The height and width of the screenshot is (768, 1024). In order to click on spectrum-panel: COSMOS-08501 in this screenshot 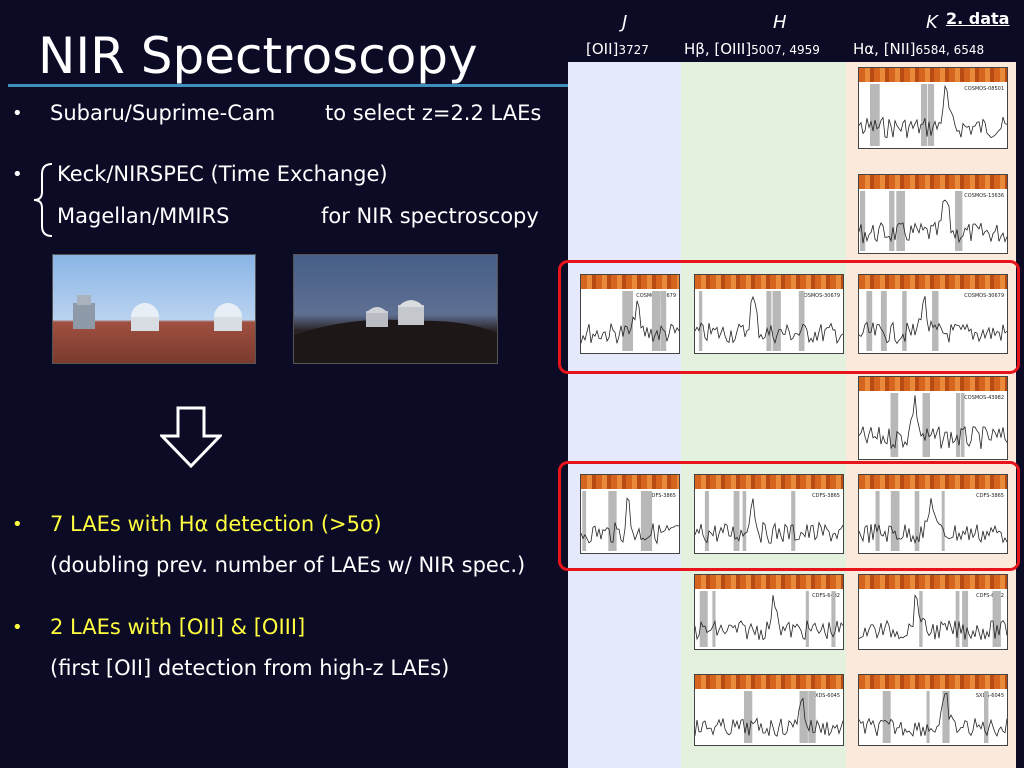, I will do `click(933, 108)`.